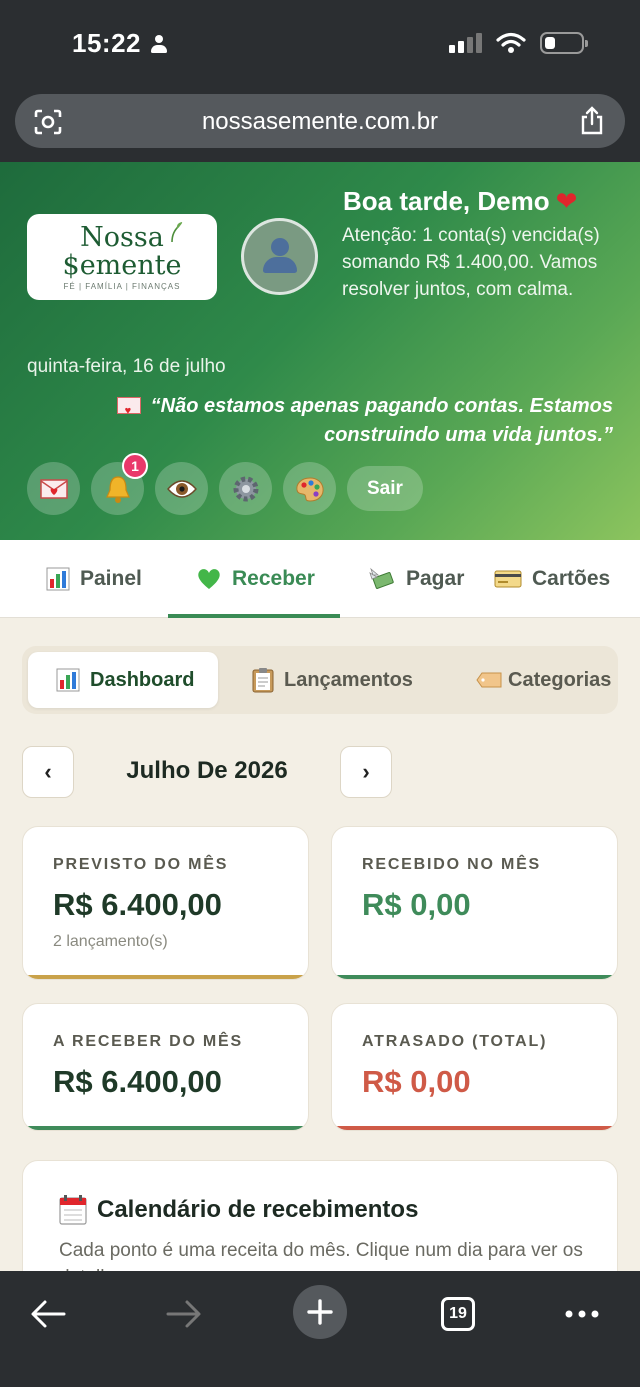  I want to click on messages-button, so click(53, 488).